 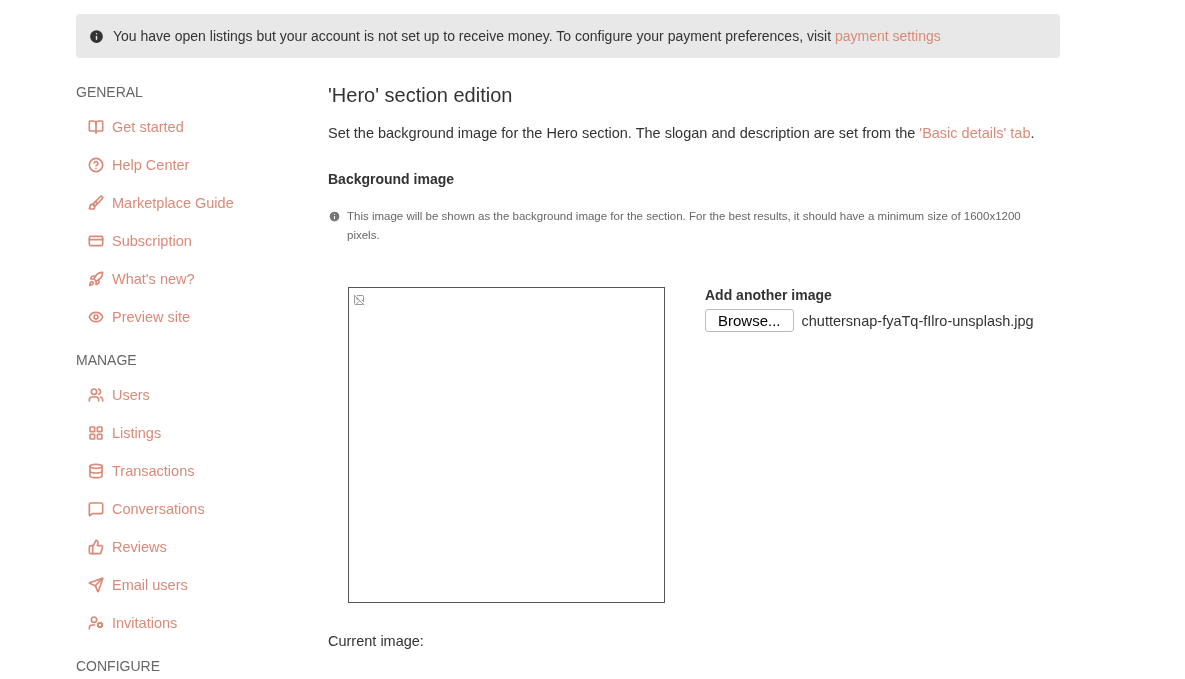 What do you see at coordinates (96, 509) in the screenshot?
I see `chat-icon` at bounding box center [96, 509].